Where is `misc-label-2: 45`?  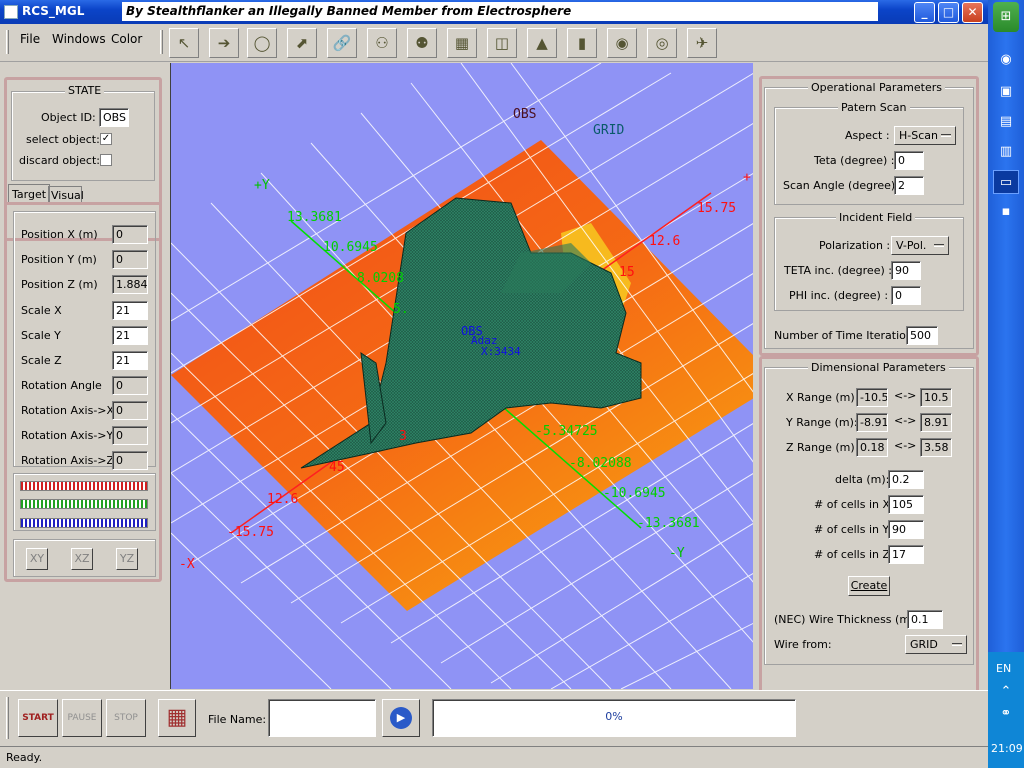 misc-label-2: 45 is located at coordinates (337, 467).